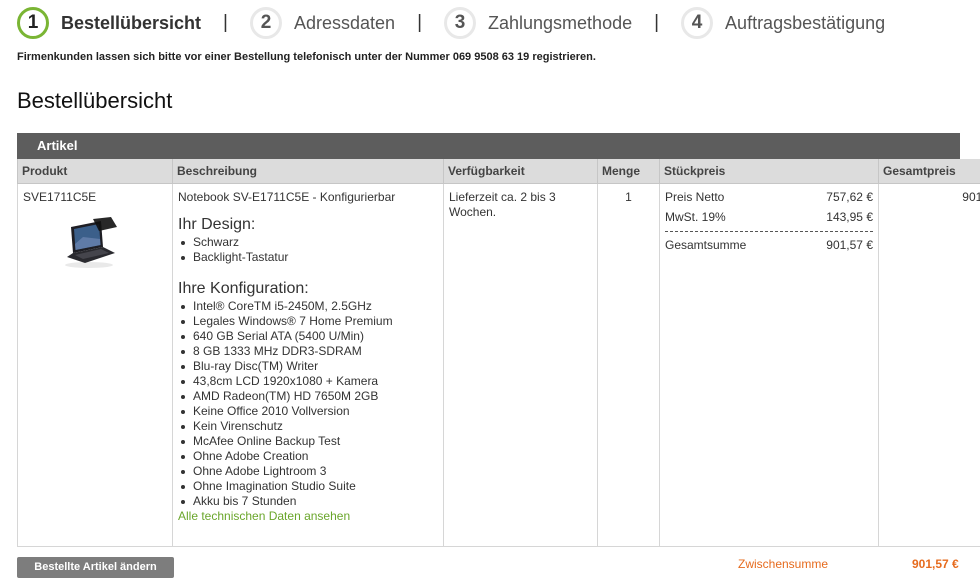  What do you see at coordinates (60, 197) in the screenshot?
I see `product-id: SVE1711C5E` at bounding box center [60, 197].